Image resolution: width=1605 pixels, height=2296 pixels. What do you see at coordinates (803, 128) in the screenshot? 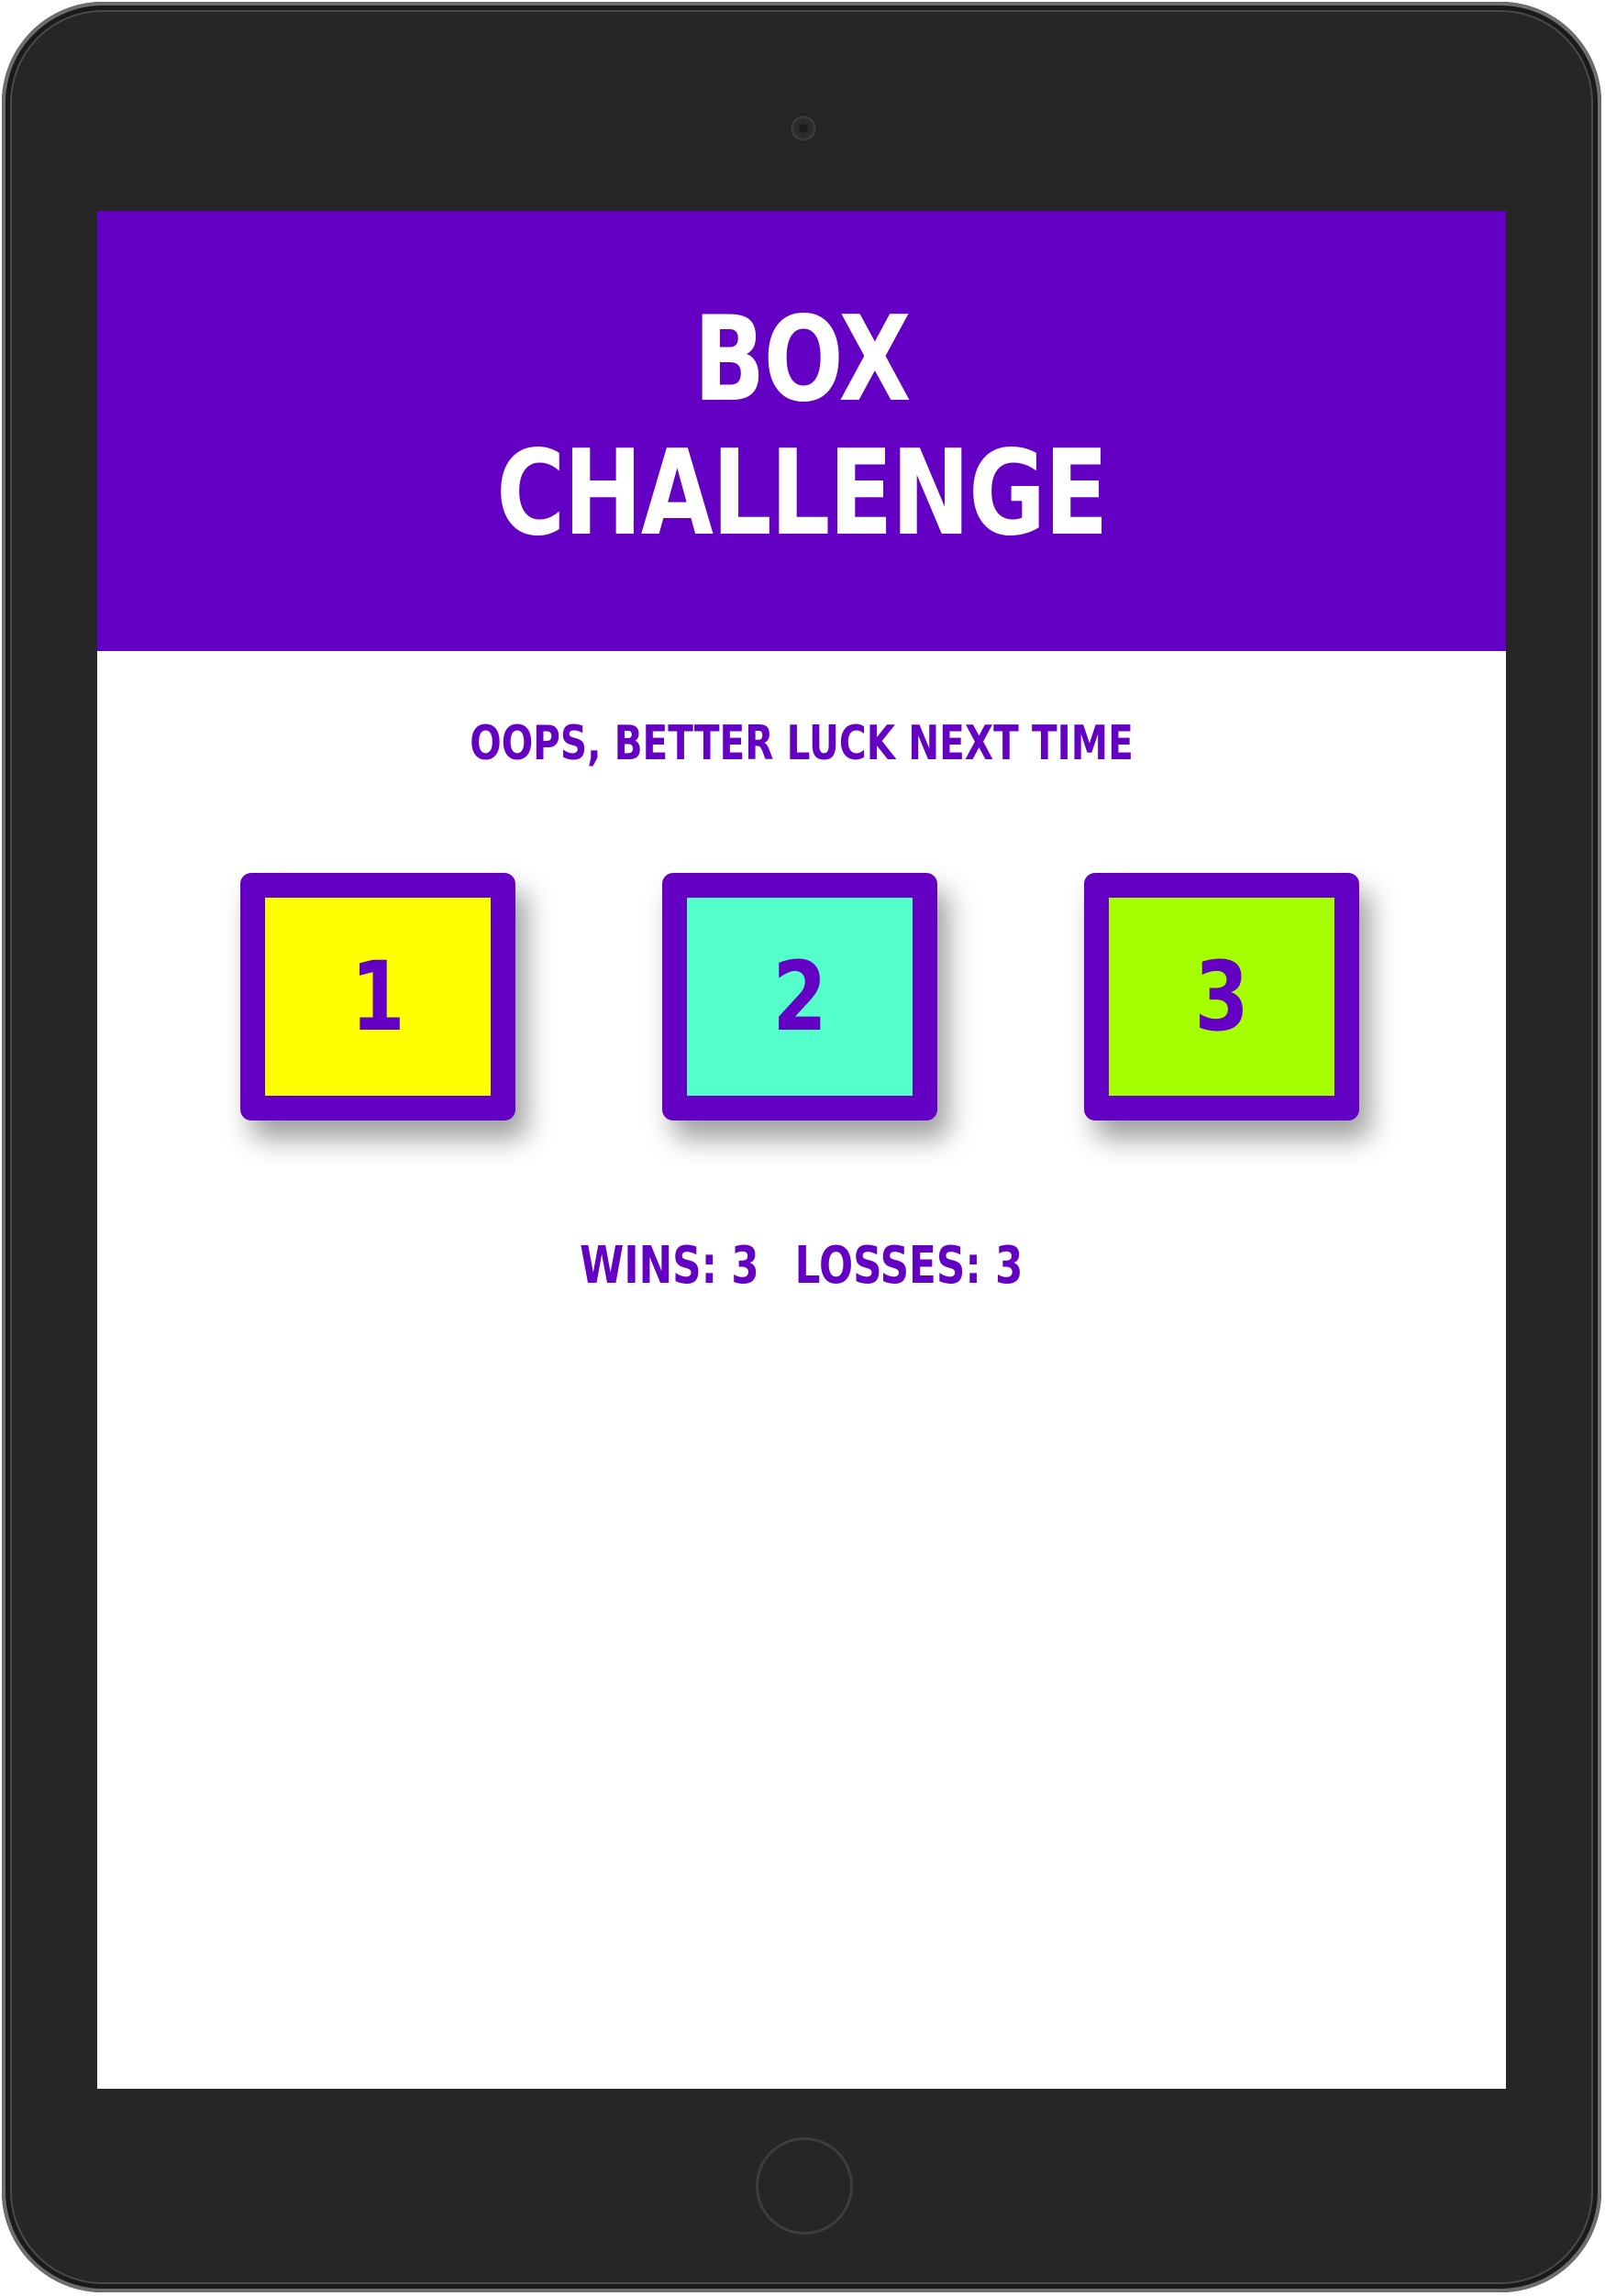
I see `camera-icon` at bounding box center [803, 128].